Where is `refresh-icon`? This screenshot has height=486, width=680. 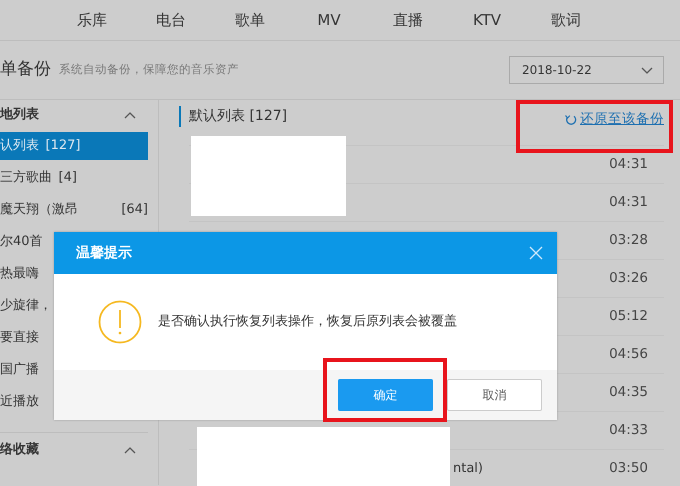 refresh-icon is located at coordinates (570, 119).